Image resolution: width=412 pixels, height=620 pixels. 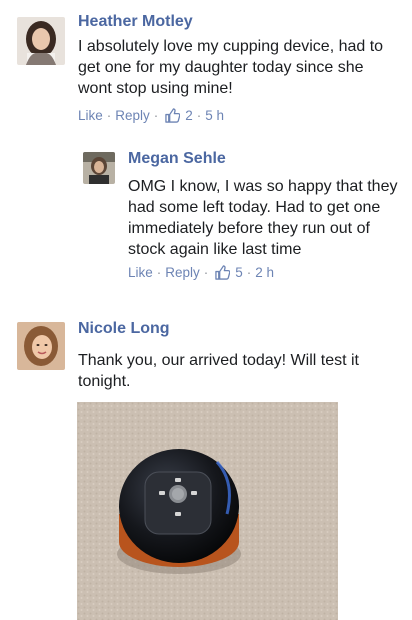 I want to click on author-name: Nicole Long, so click(x=124, y=329).